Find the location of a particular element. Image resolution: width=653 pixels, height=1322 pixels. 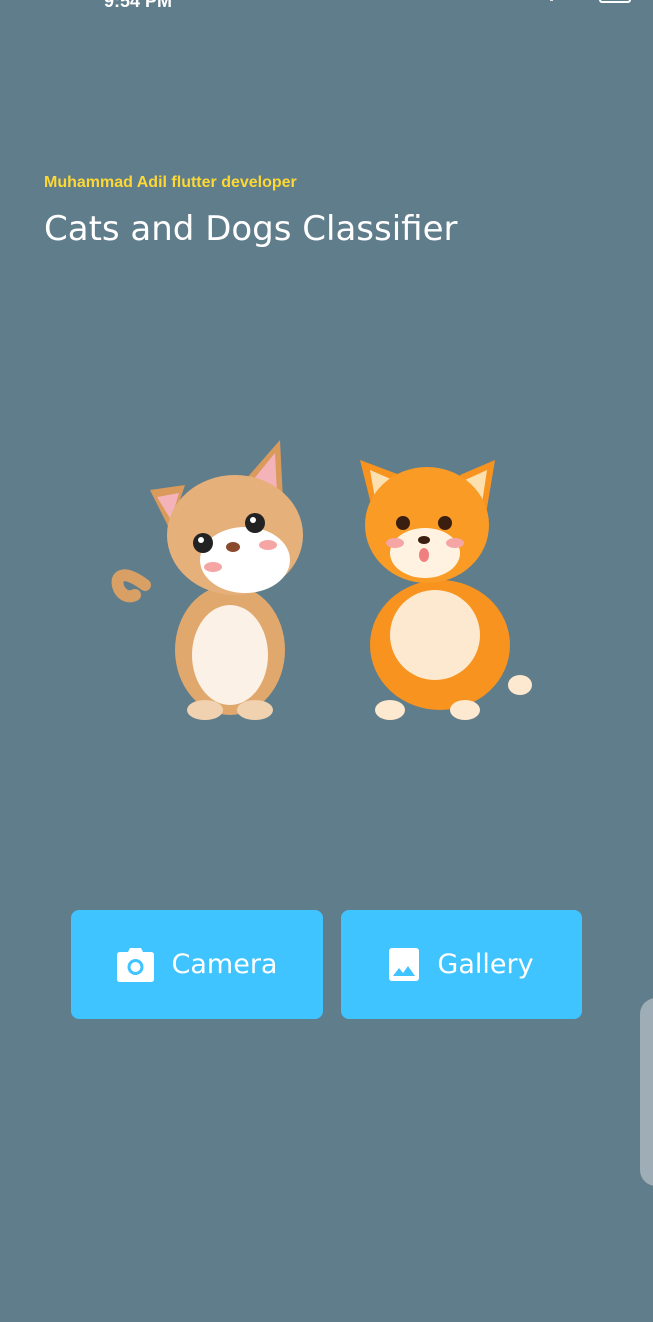

status-bar: 9:54 PM is located at coordinates (326, 5).